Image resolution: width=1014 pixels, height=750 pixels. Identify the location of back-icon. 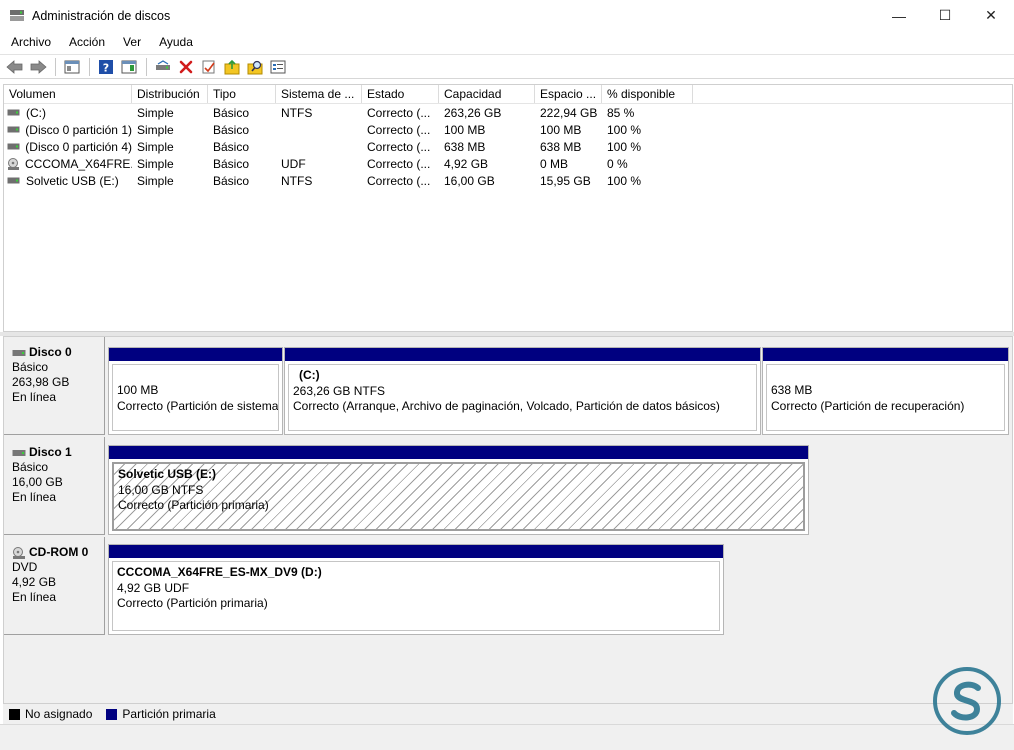
(14, 66).